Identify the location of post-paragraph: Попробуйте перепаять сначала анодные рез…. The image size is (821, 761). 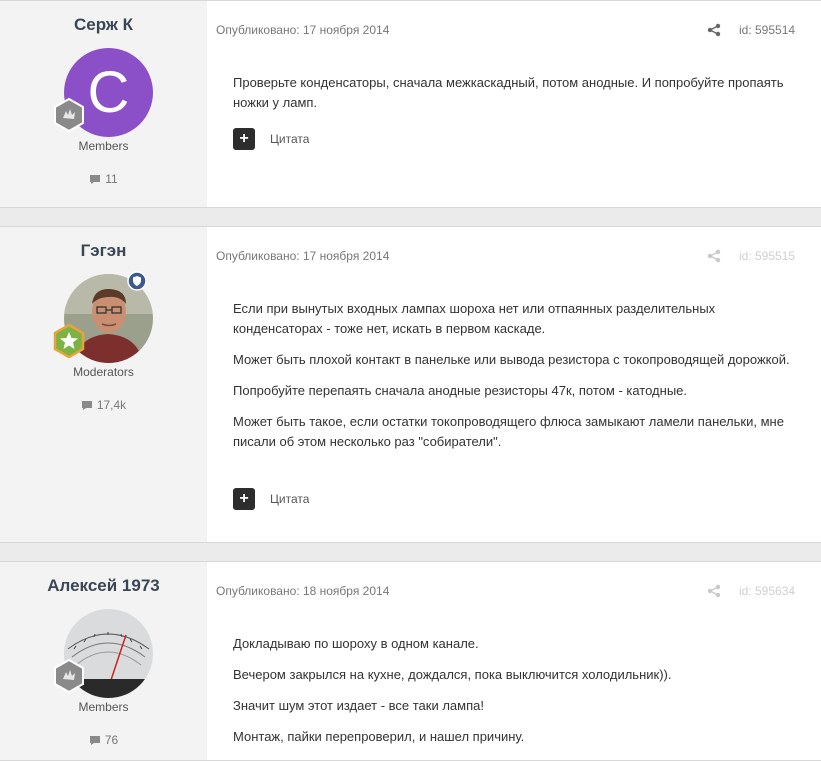
(460, 390).